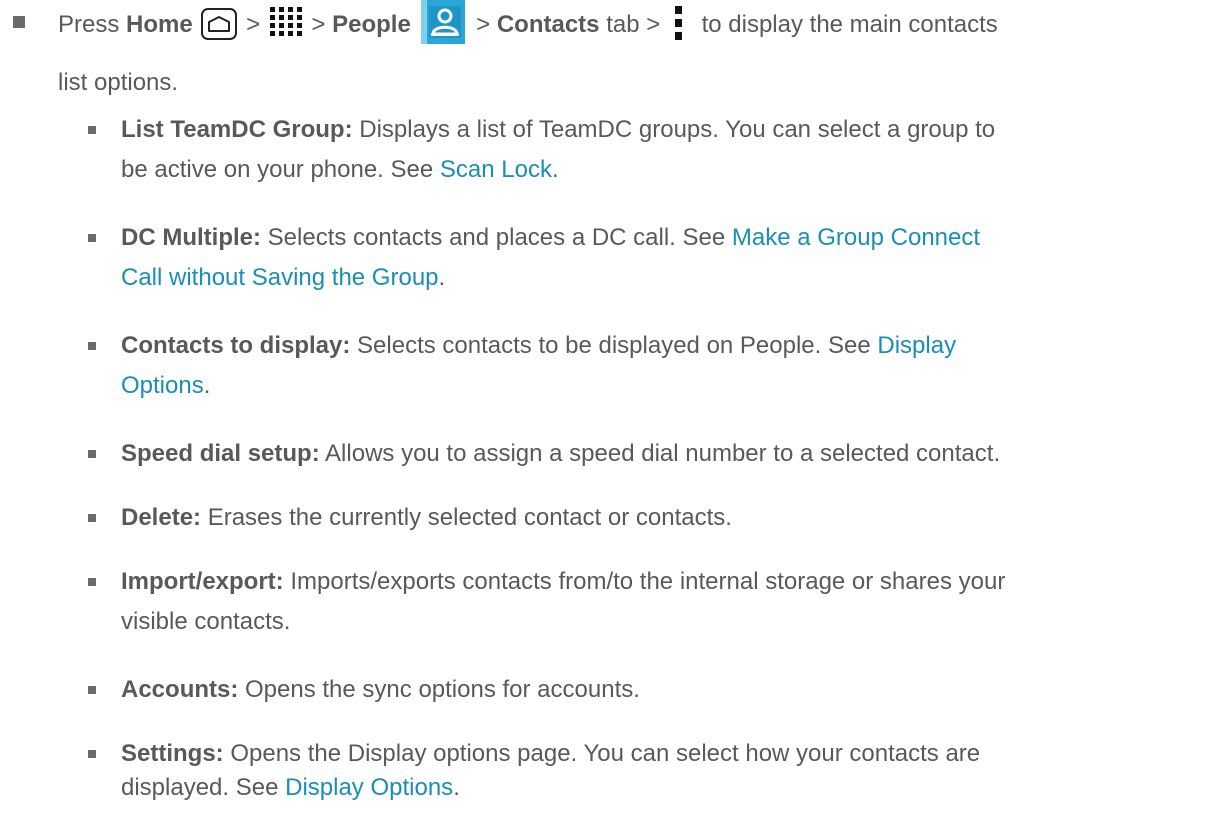 This screenshot has height=819, width=1207. Describe the element at coordinates (916, 345) in the screenshot. I see `display-options-link: Display` at that location.